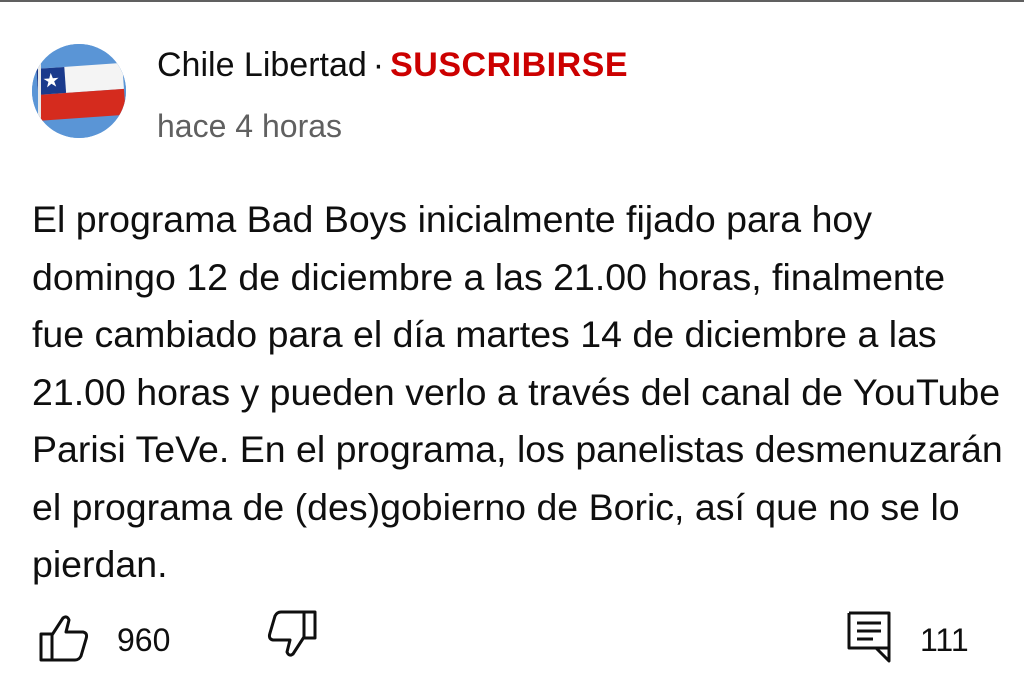  I want to click on chile-flag-icon, so click(79, 91).